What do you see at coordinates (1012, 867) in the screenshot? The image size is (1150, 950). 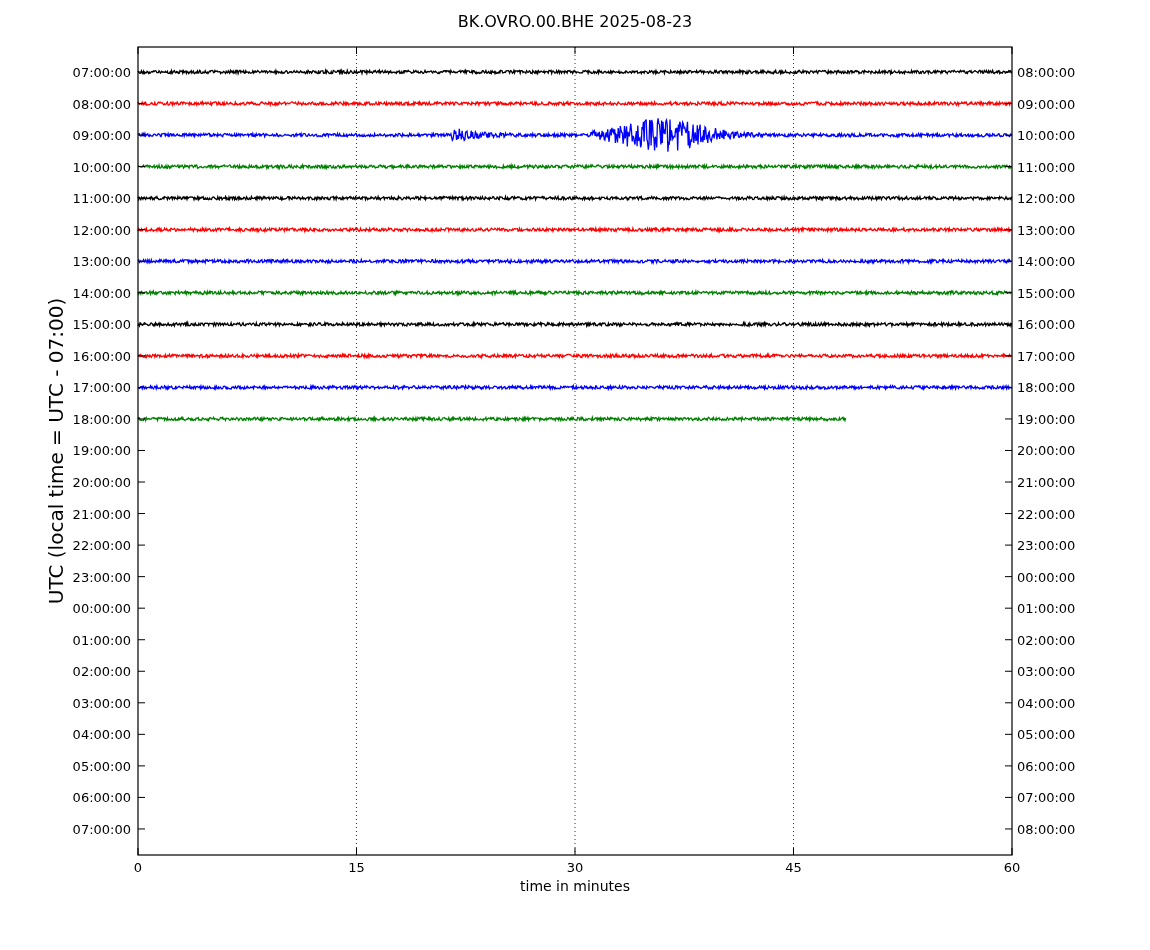 I see `tick-label: 60` at bounding box center [1012, 867].